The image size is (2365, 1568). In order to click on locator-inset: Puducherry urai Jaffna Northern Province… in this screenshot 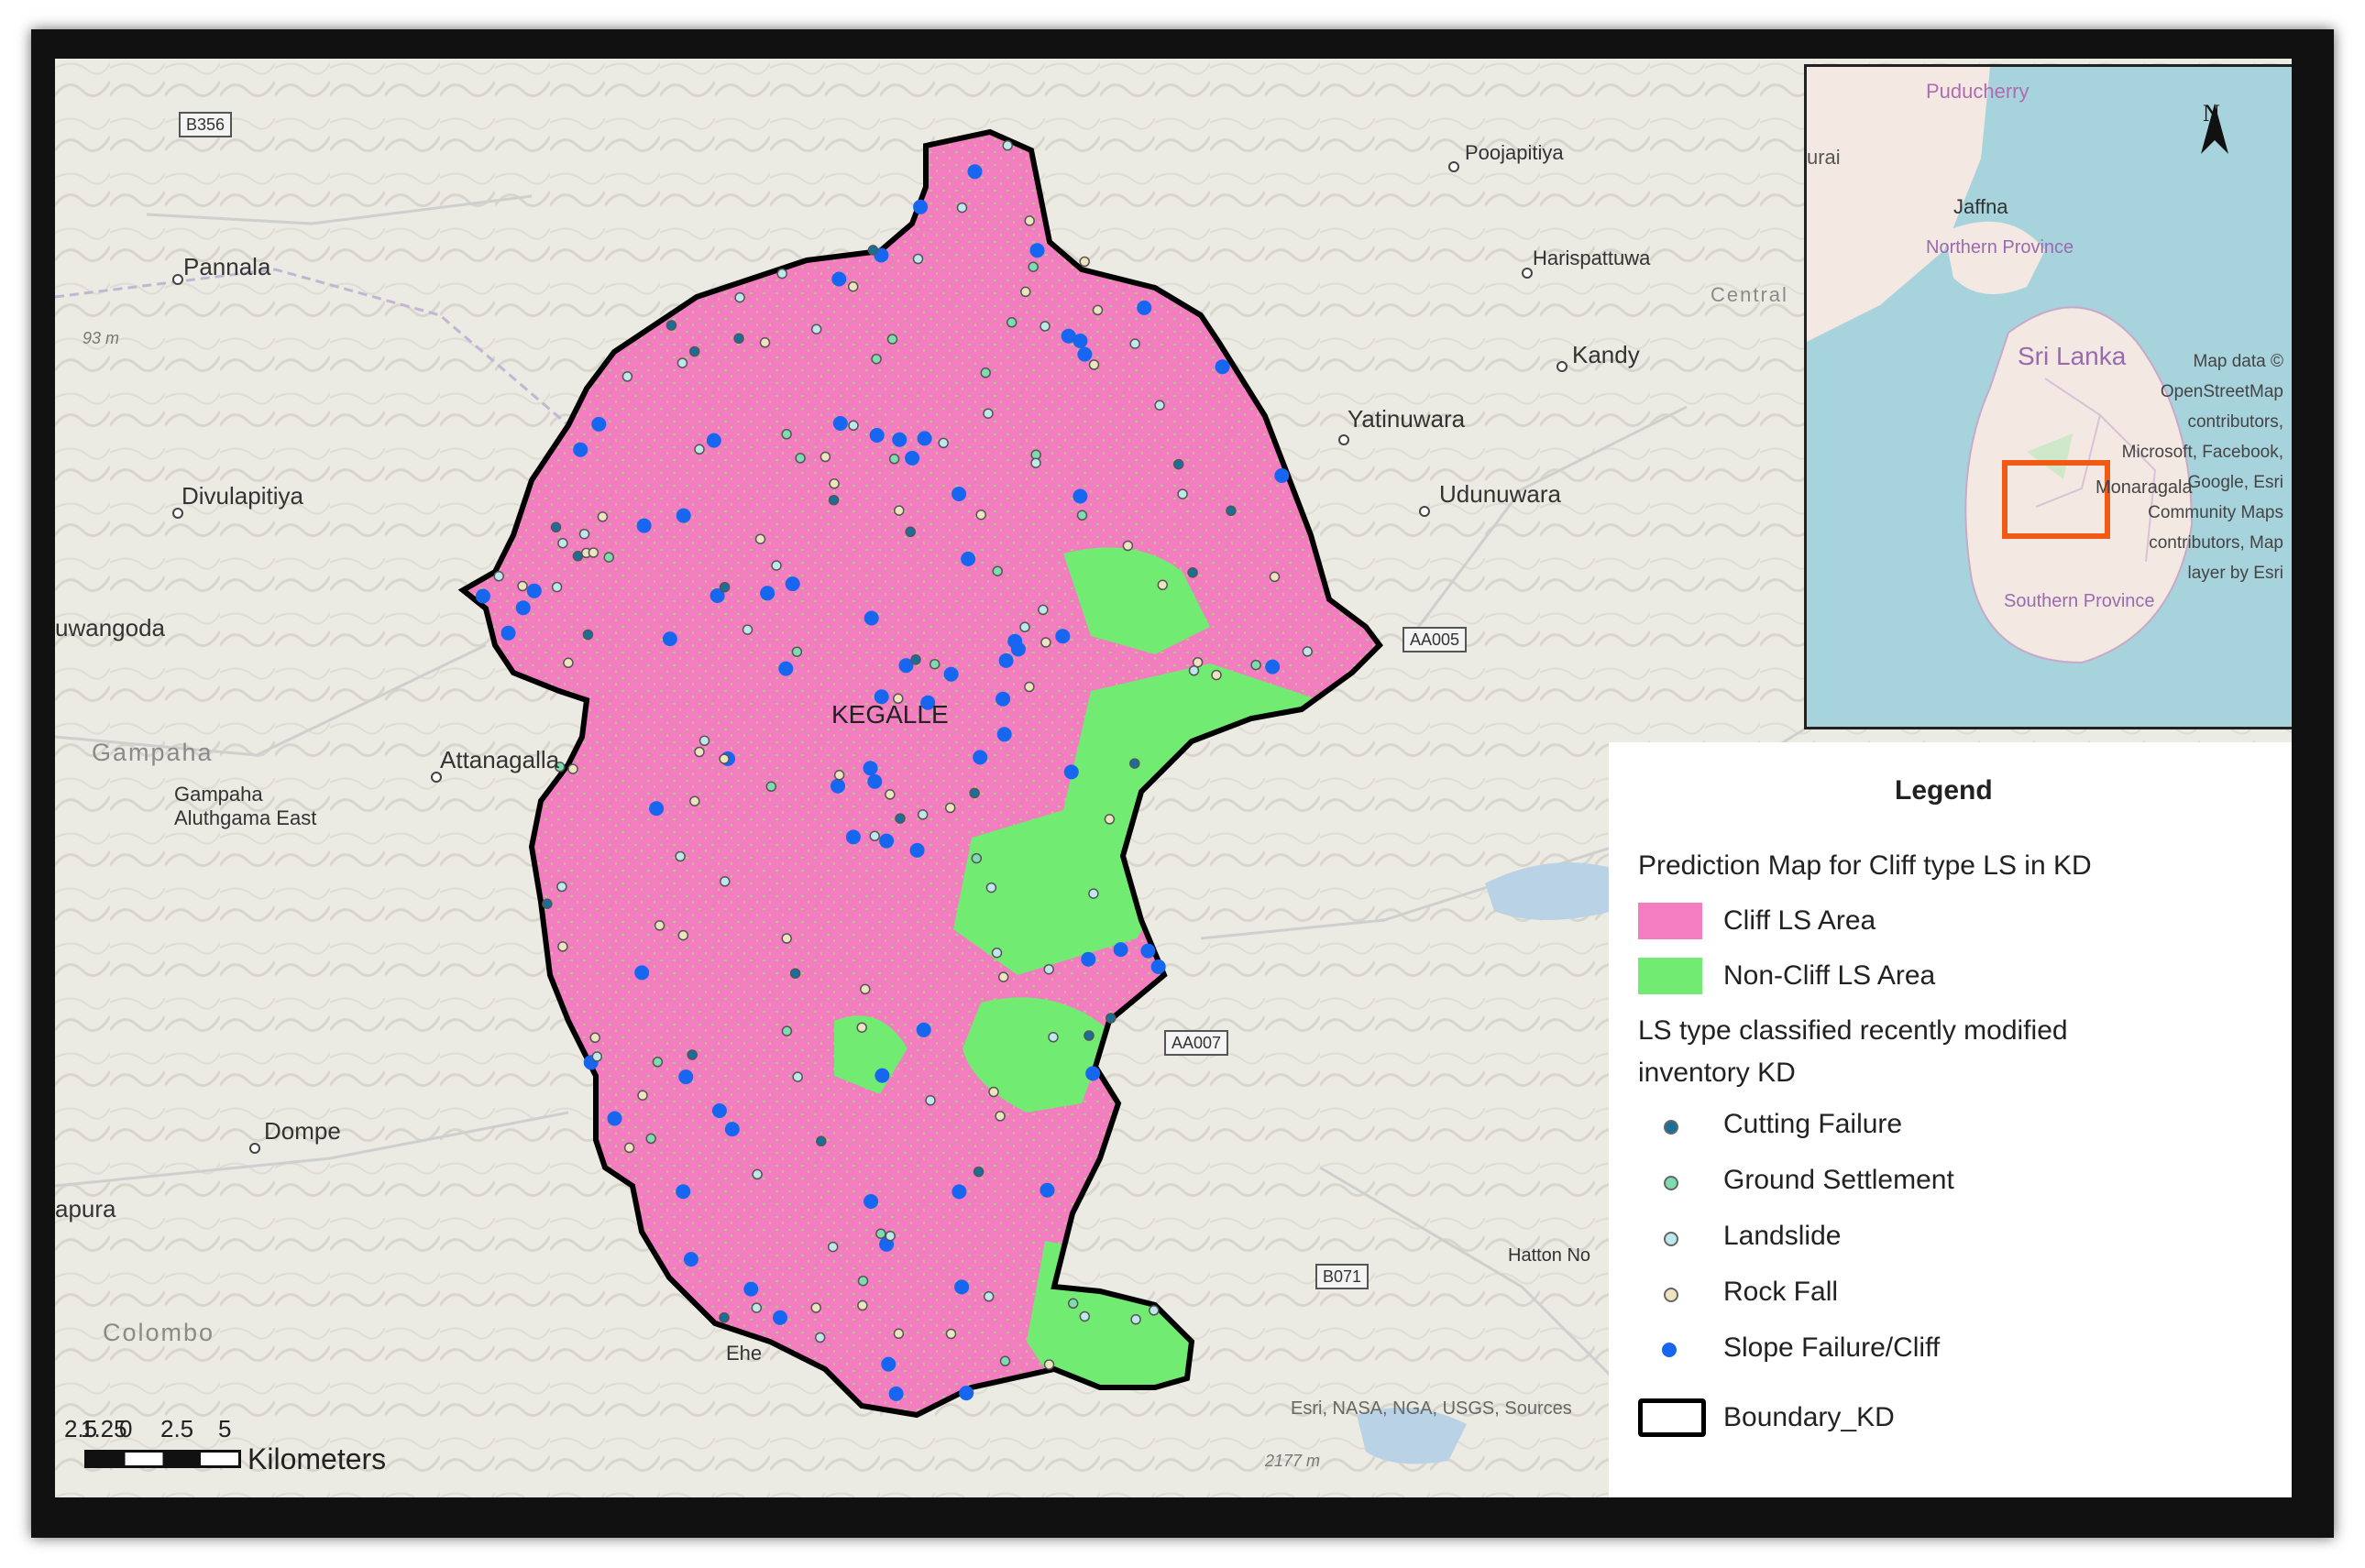, I will do `click(2048, 396)`.